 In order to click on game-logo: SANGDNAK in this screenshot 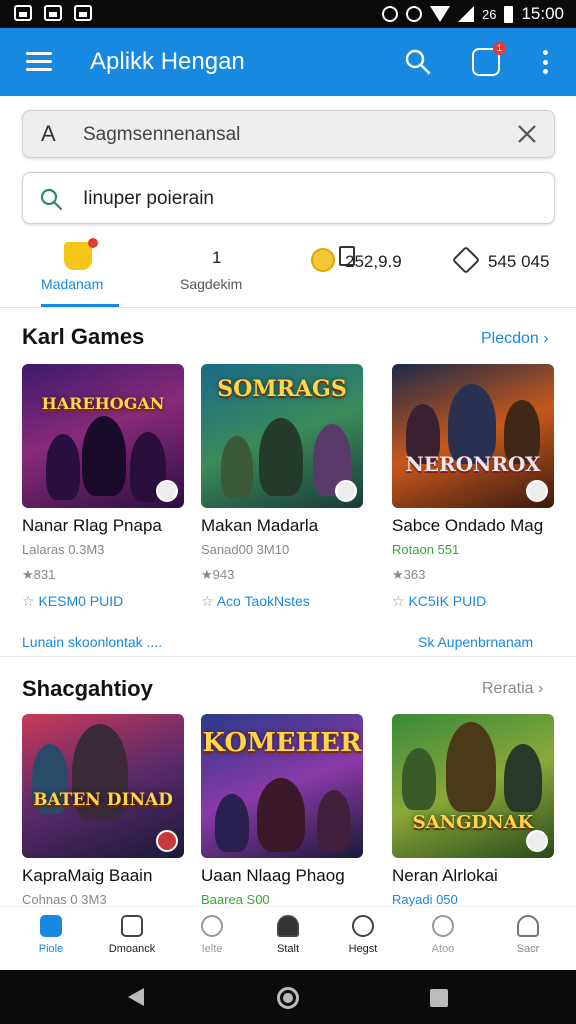, I will do `click(473, 822)`.